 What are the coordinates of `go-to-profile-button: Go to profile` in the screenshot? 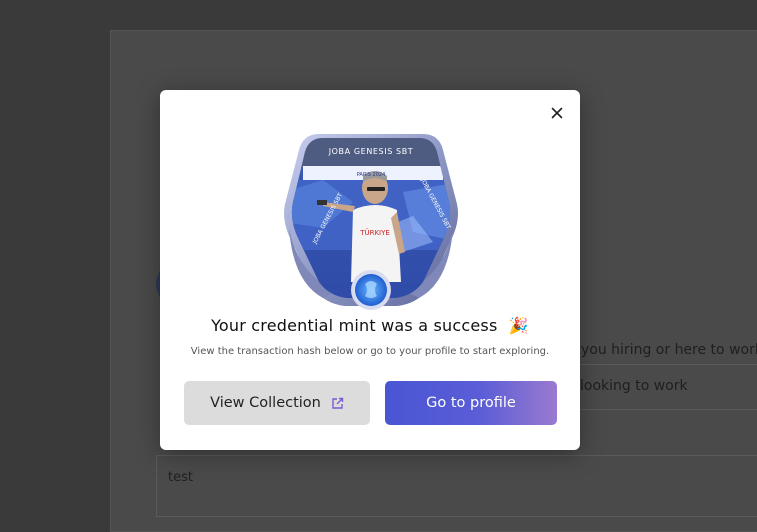 It's located at (471, 403).